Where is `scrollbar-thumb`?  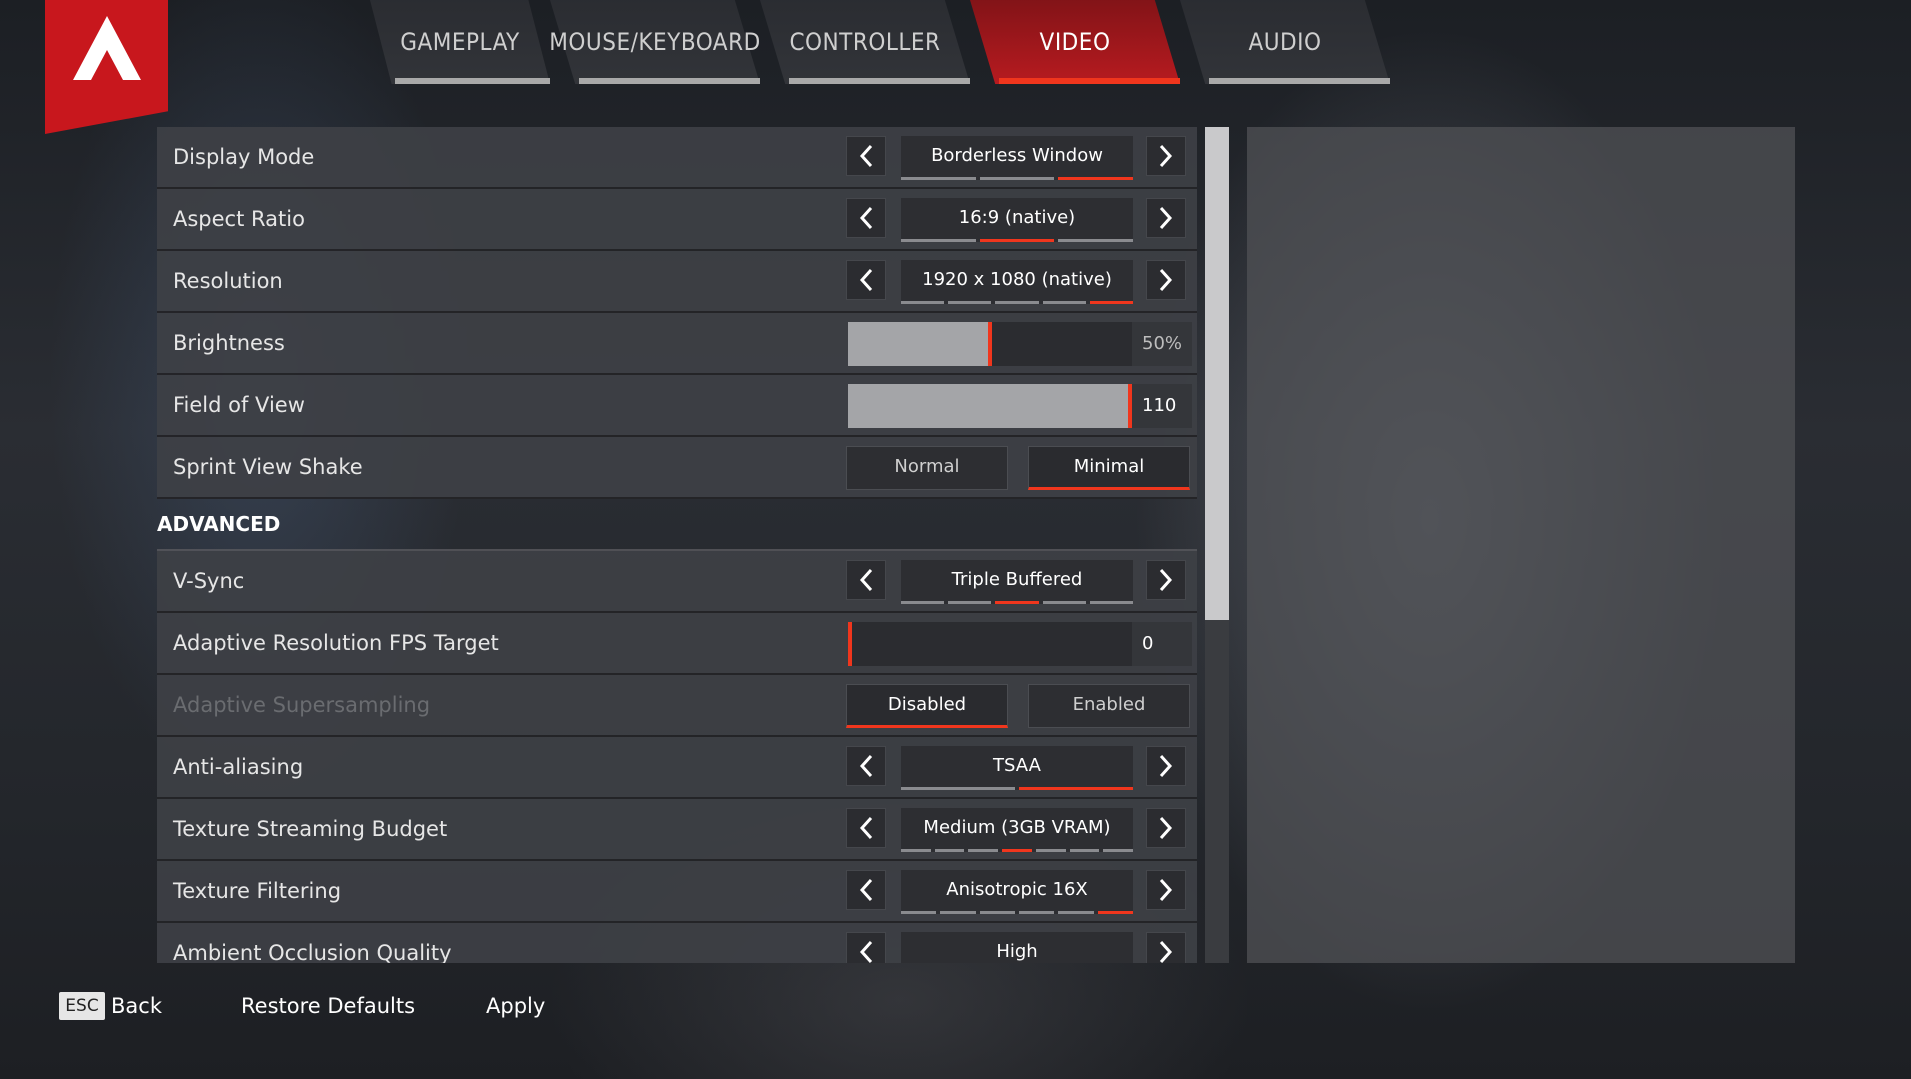
scrollbar-thumb is located at coordinates (1217, 373).